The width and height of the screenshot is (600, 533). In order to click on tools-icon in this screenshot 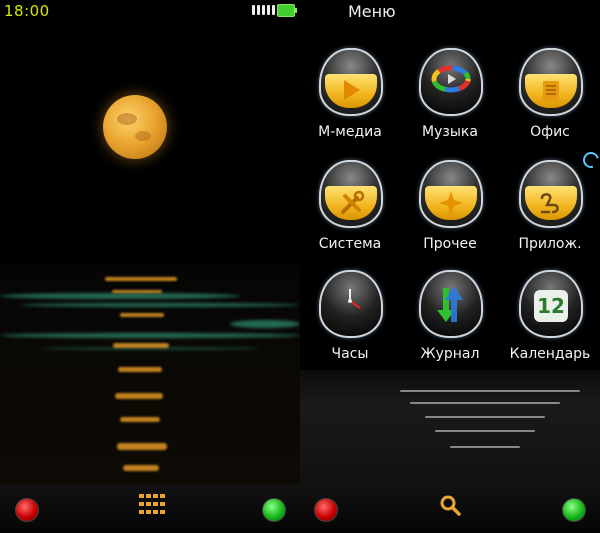, I will do `click(351, 194)`.